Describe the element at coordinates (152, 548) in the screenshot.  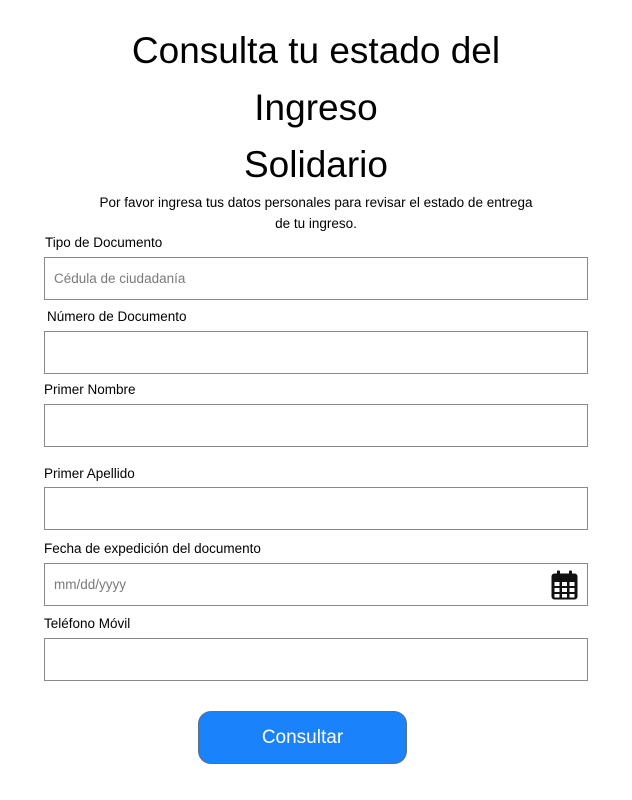
I see `issue-date-label: Fecha de expedición del documento` at that location.